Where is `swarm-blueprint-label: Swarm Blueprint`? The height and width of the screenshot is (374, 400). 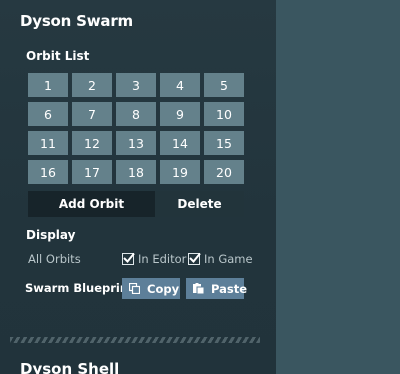 swarm-blueprint-label: Swarm Blueprint is located at coordinates (79, 288).